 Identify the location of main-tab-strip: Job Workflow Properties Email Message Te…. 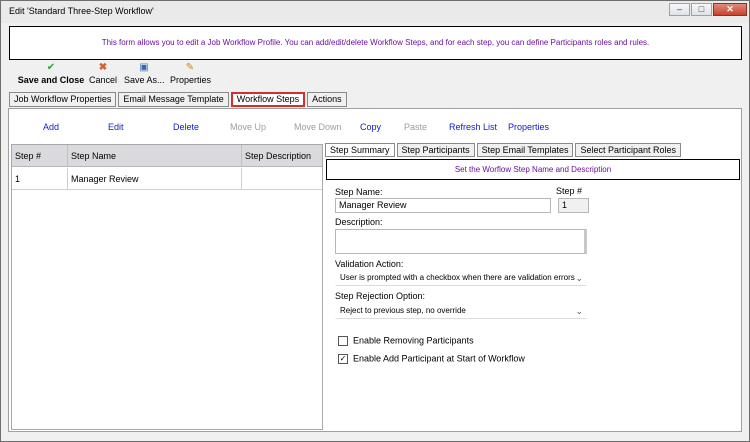
(178, 99).